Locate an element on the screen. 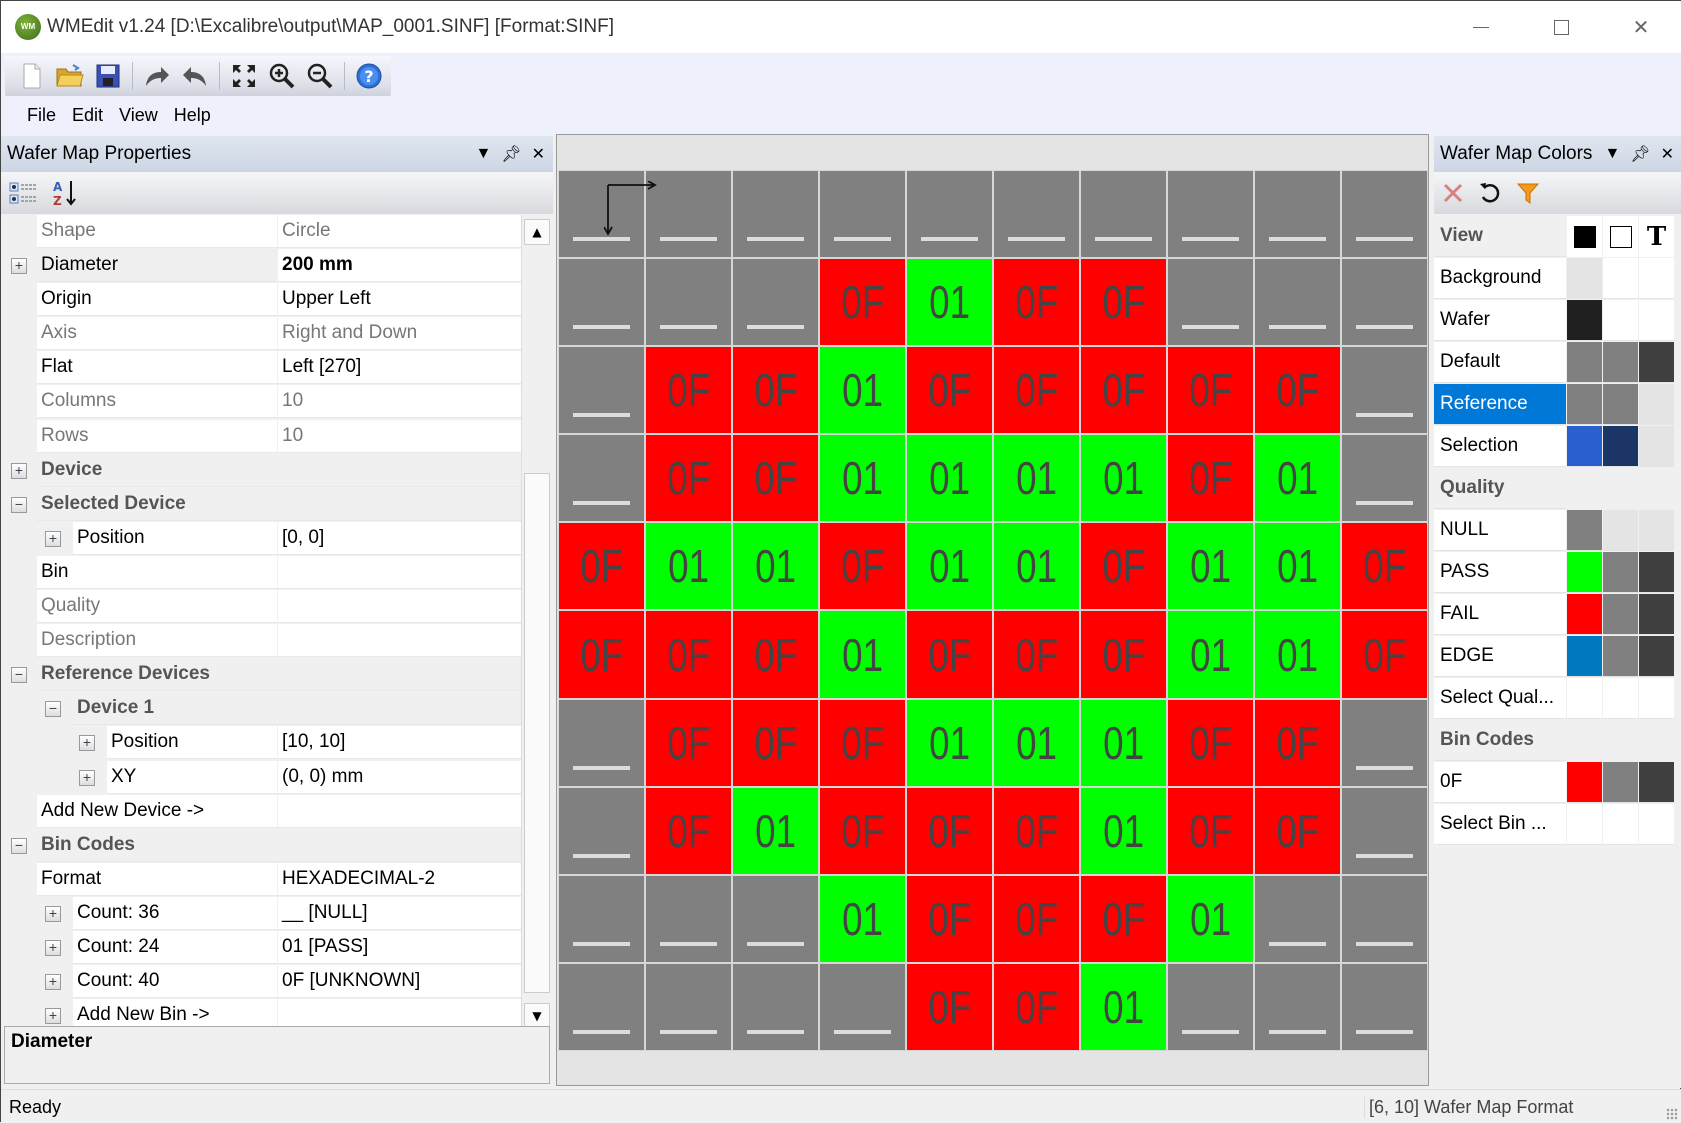  collapse-icon: − is located at coordinates (53, 709).